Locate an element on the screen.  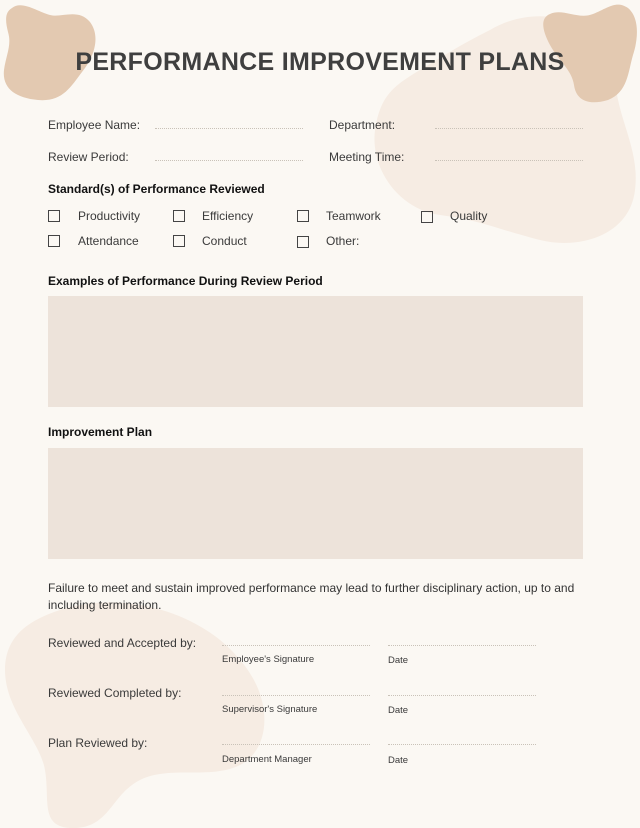
checkbox-label-attendance: Attendance is located at coordinates (108, 241).